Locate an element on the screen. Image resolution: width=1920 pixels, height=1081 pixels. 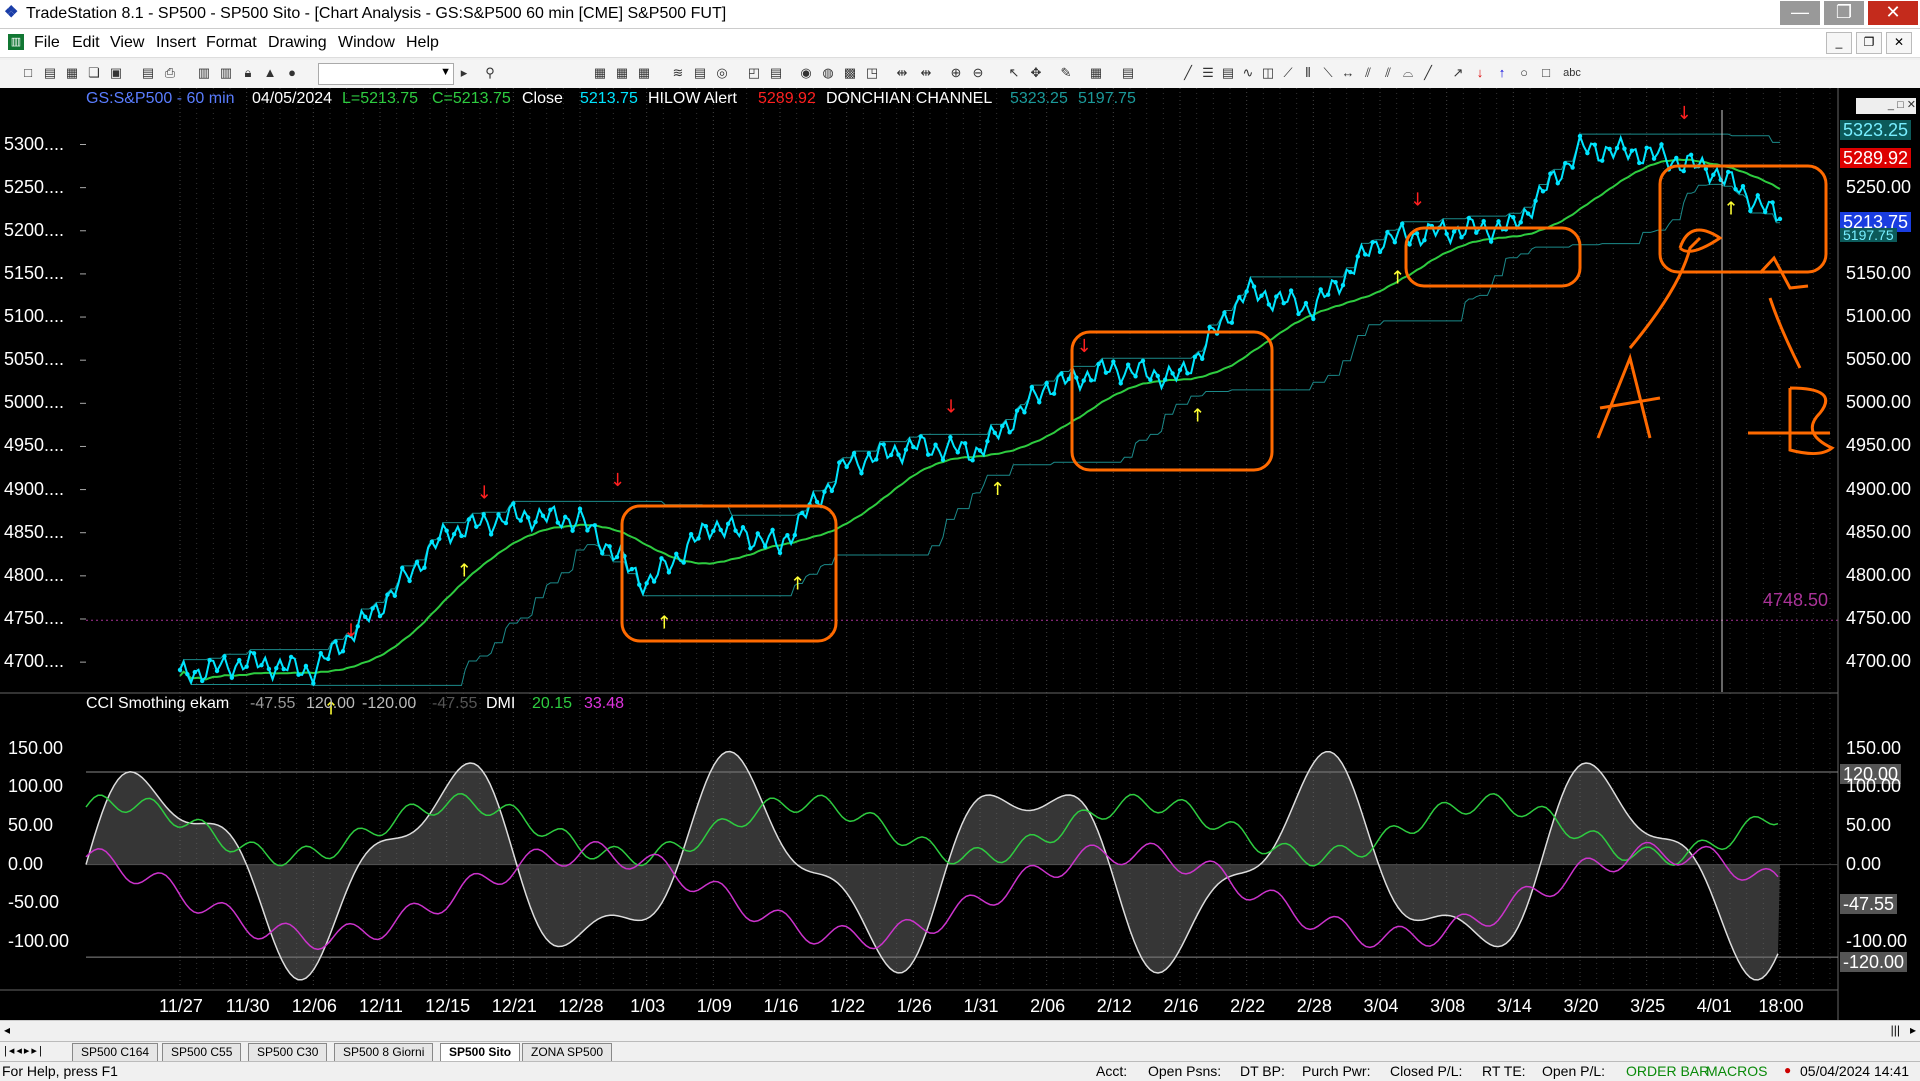
tool-icon-8: ▤ is located at coordinates (776, 73).